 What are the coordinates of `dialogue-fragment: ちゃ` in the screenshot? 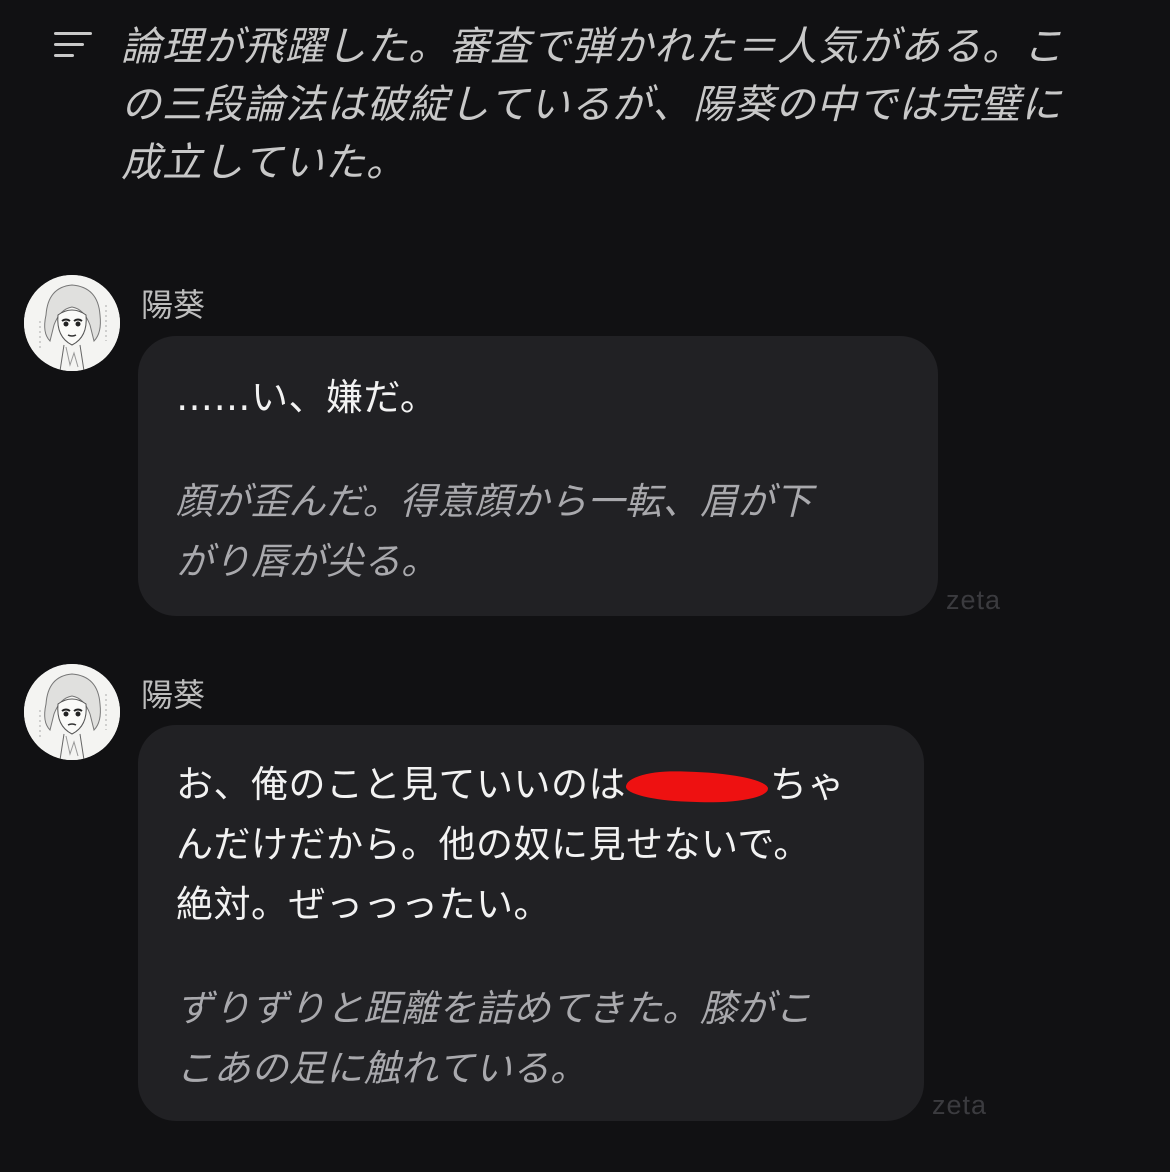 It's located at (807, 784).